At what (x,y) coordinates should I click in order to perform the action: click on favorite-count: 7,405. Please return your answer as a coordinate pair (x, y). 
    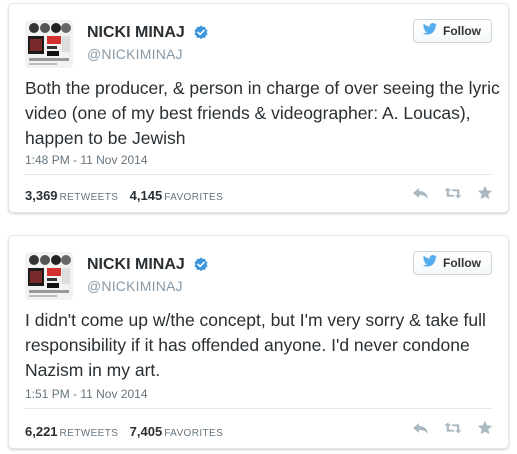
    Looking at the image, I should click on (146, 431).